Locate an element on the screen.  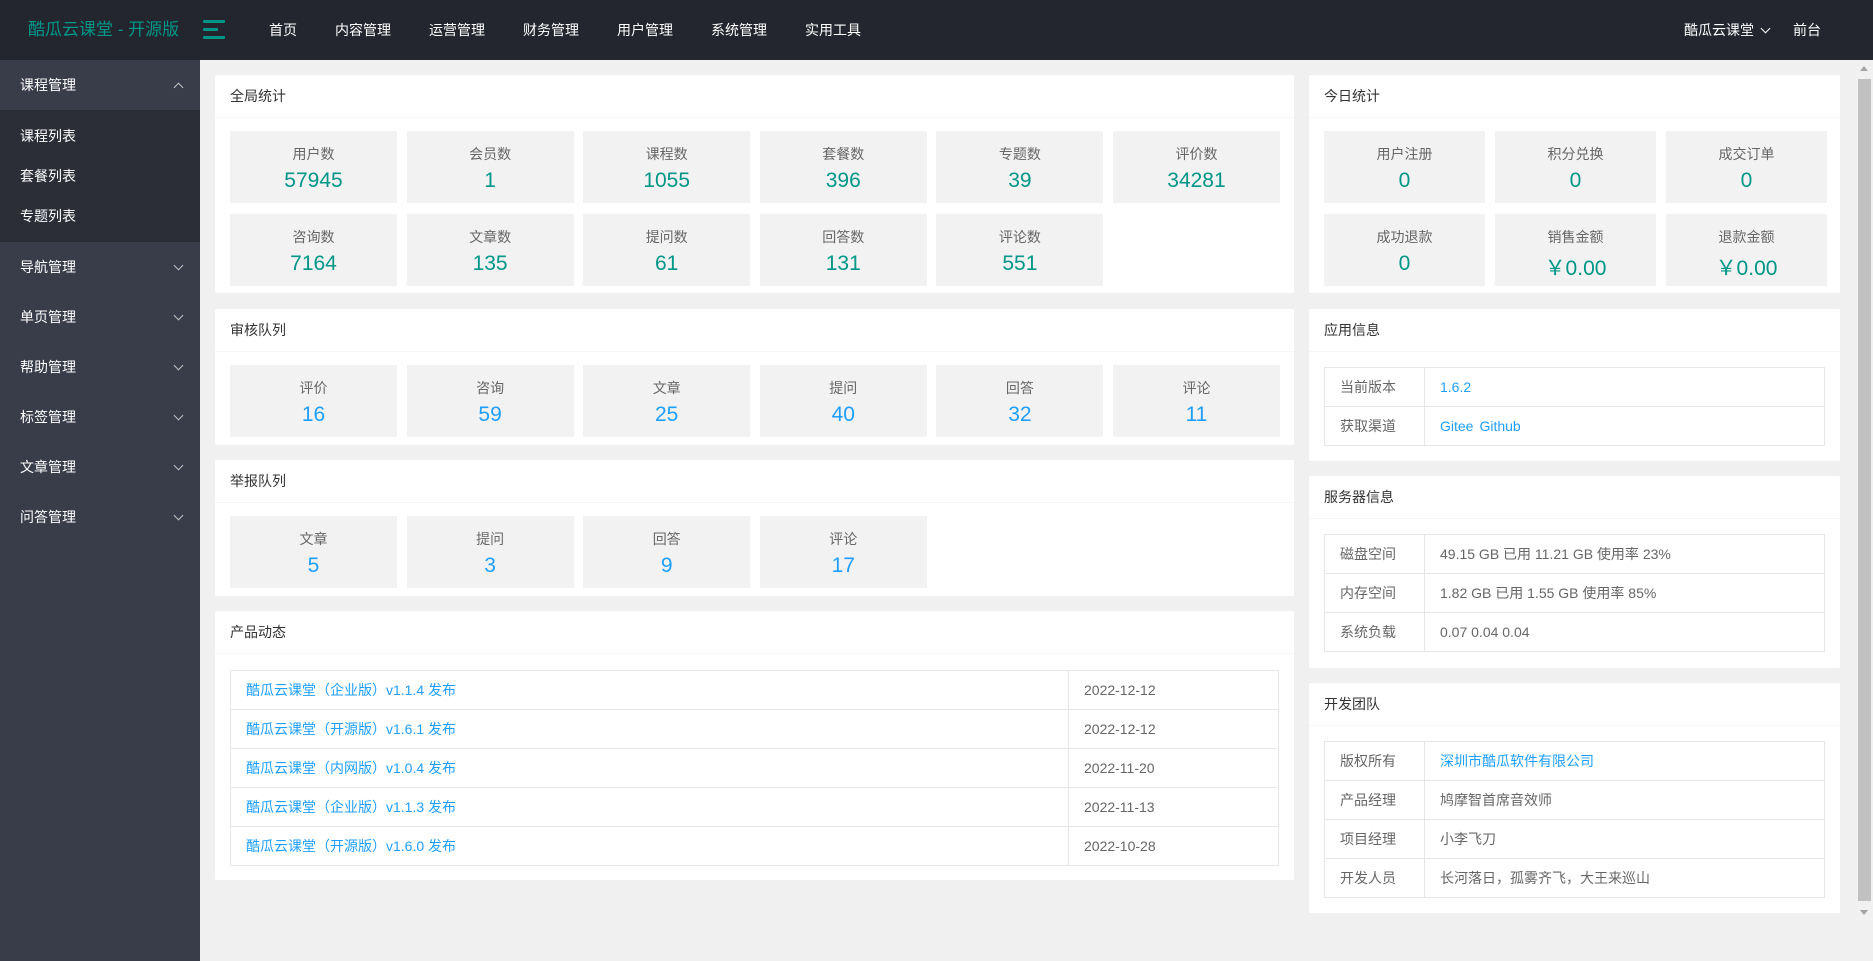
sidebar-item-topic-list: 专题列表 is located at coordinates (100, 216).